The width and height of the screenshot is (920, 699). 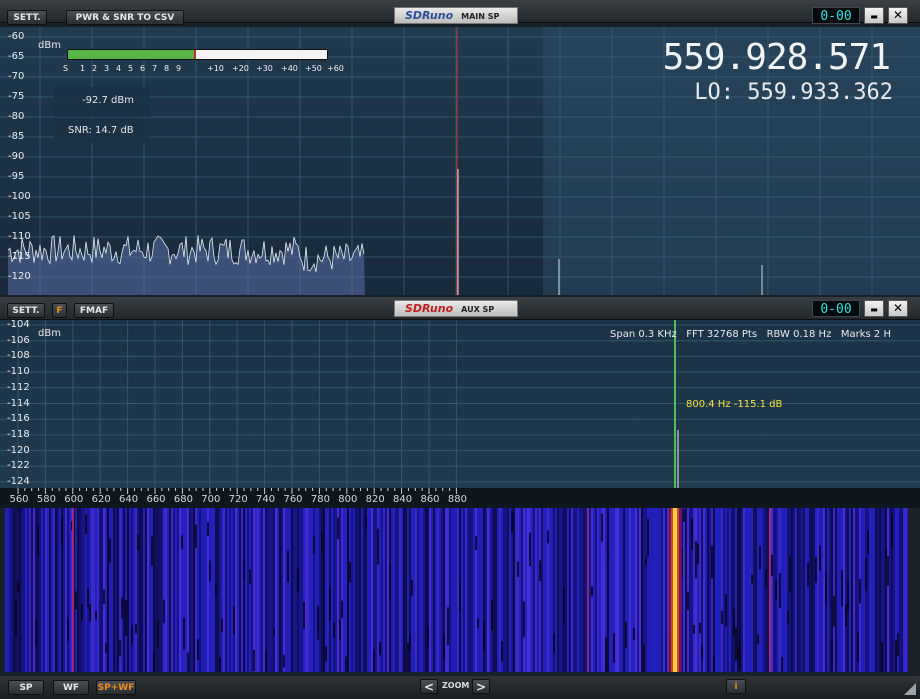 What do you see at coordinates (179, 68) in the screenshot?
I see `s-meter-scale-label: 9` at bounding box center [179, 68].